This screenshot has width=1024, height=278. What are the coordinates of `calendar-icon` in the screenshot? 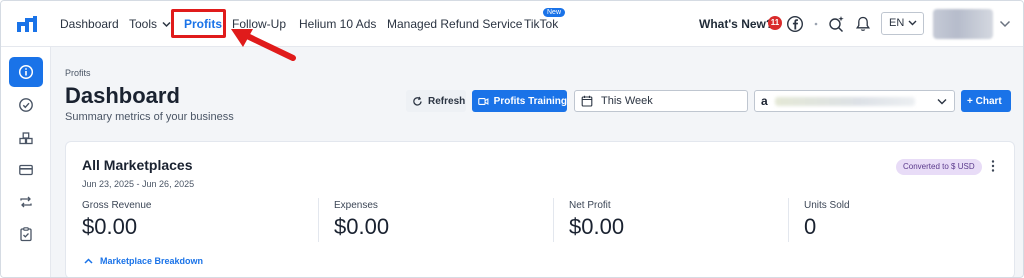 It's located at (587, 101).